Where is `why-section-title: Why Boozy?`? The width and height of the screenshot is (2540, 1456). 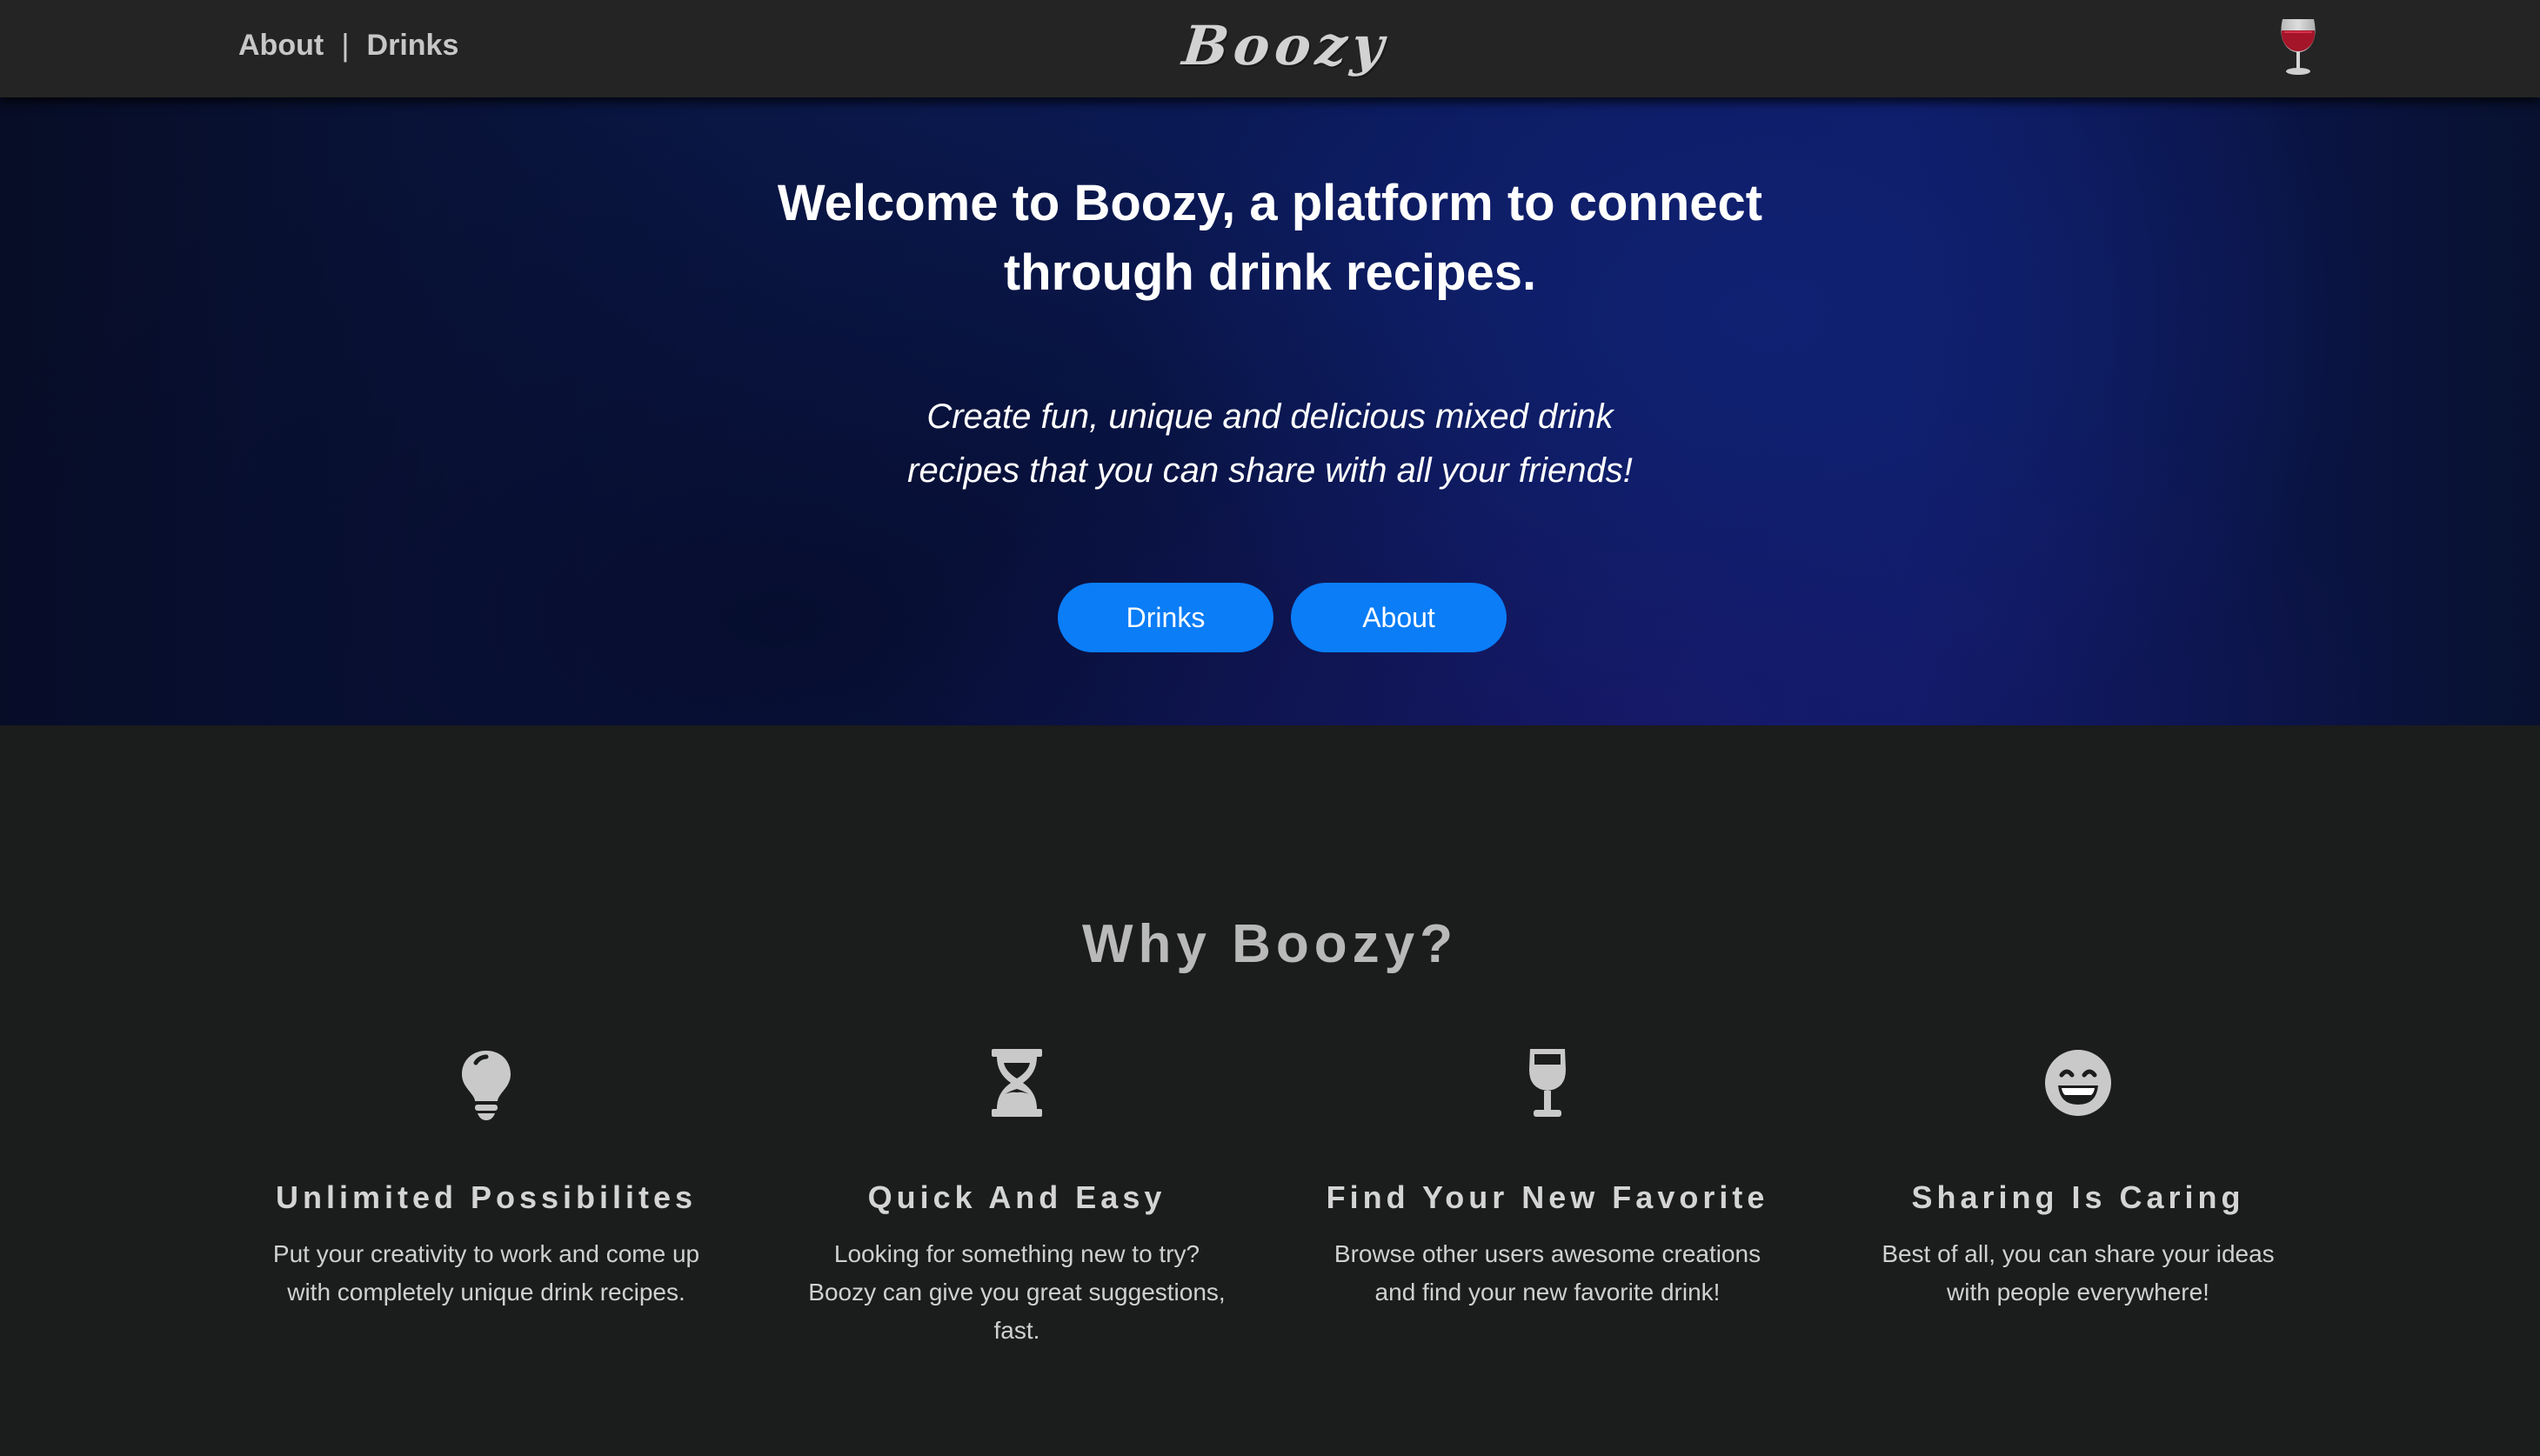 why-section-title: Why Boozy? is located at coordinates (1270, 944).